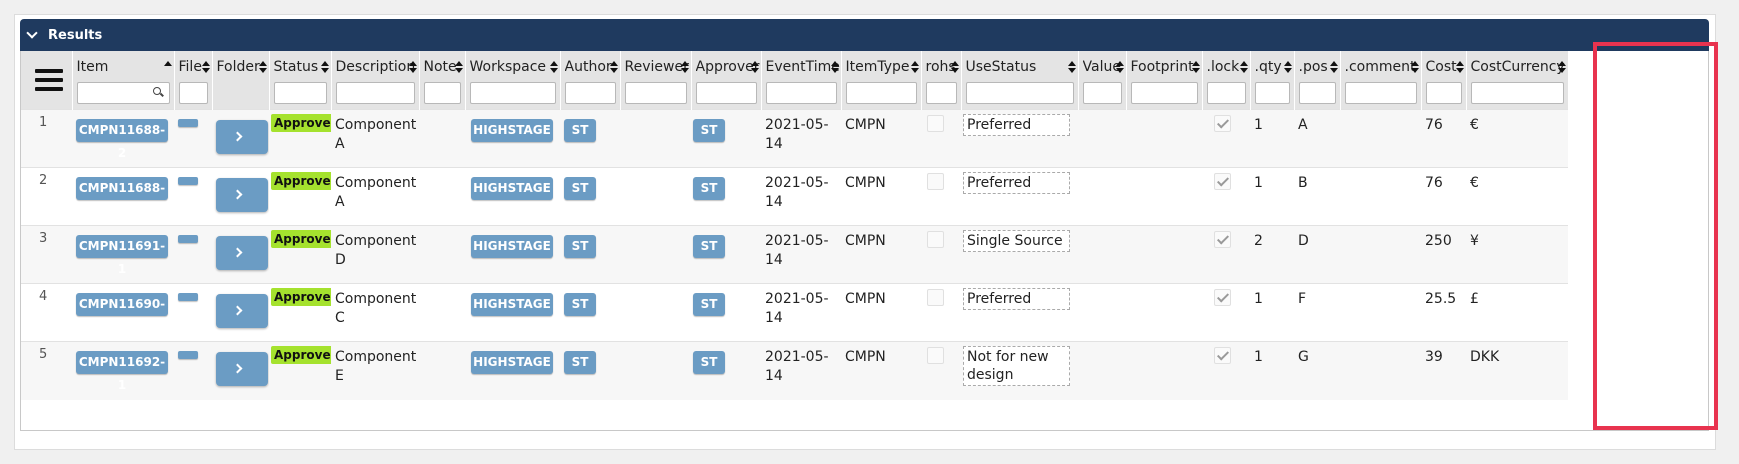  What do you see at coordinates (881, 80) in the screenshot?
I see `column-header-itemtype: ItemType` at bounding box center [881, 80].